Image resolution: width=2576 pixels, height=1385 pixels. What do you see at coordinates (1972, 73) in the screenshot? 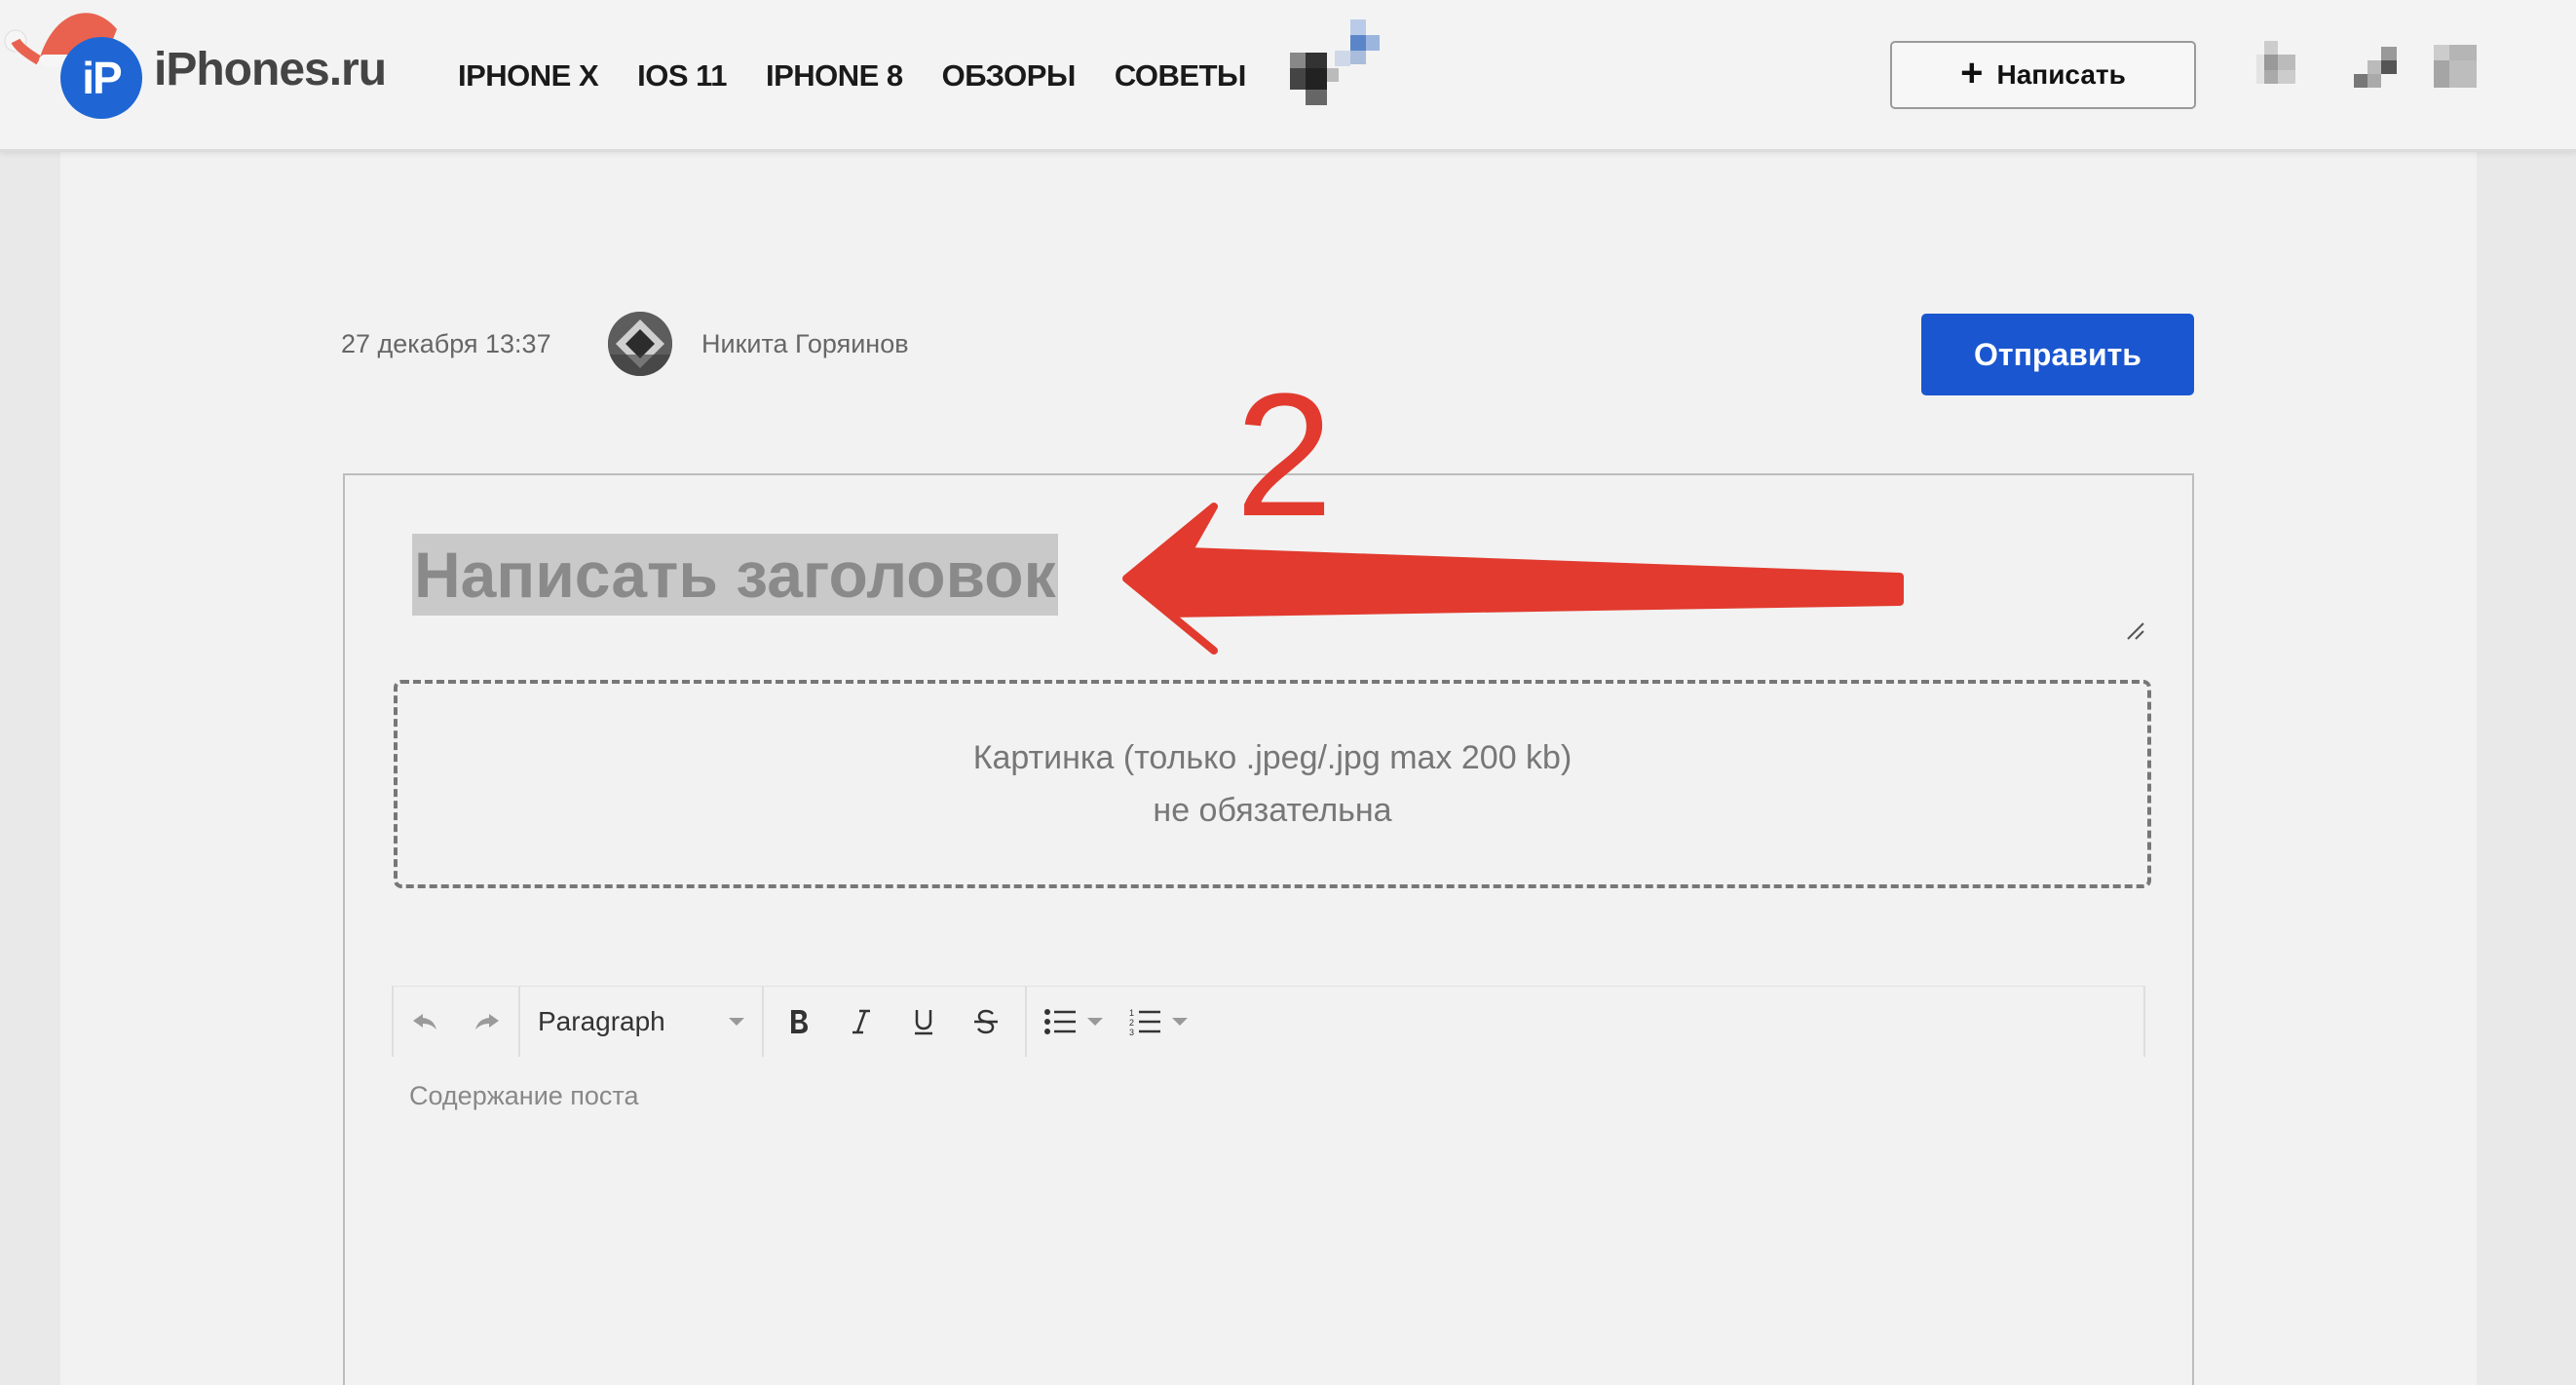
I see `plus-icon: +` at bounding box center [1972, 73].